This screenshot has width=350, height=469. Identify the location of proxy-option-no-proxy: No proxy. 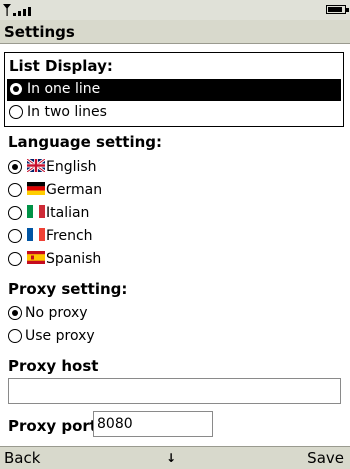
(108, 314).